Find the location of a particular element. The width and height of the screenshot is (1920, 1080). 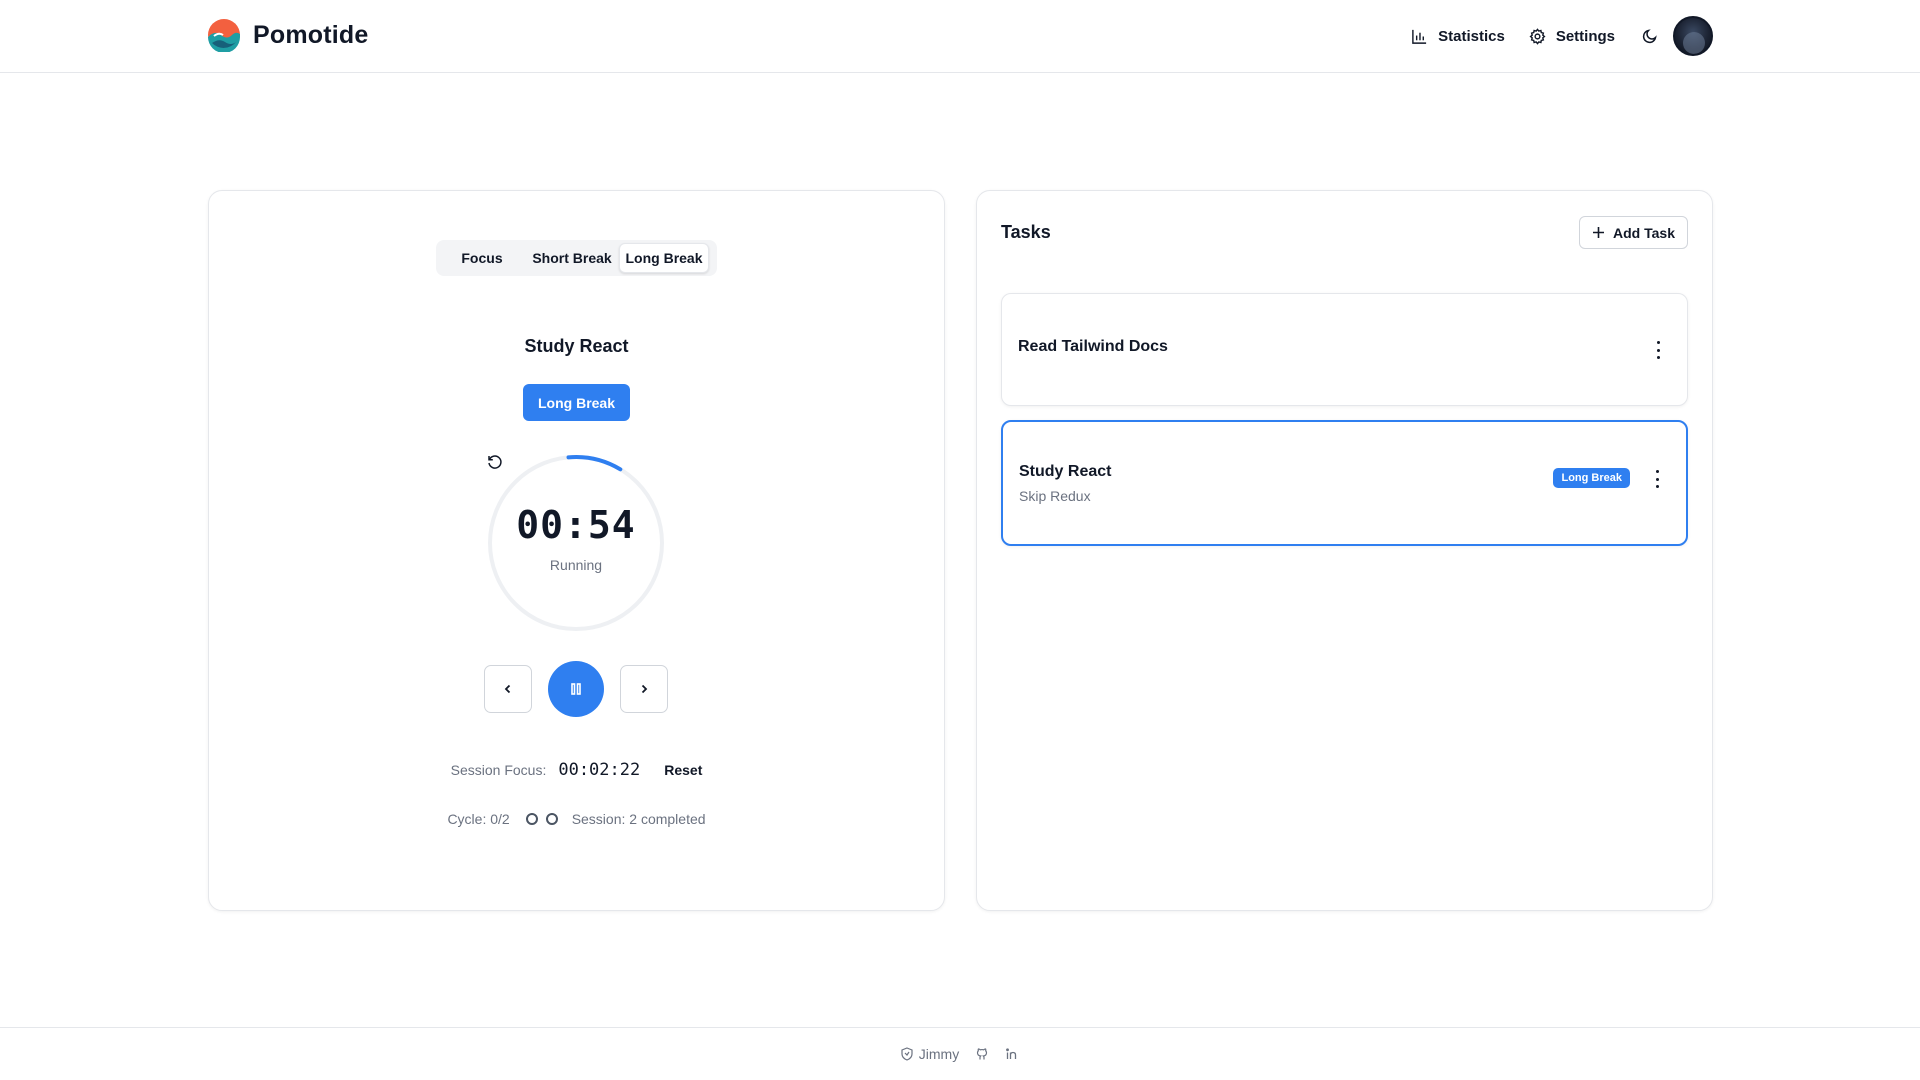

tab-focus: Focus is located at coordinates (482, 258).